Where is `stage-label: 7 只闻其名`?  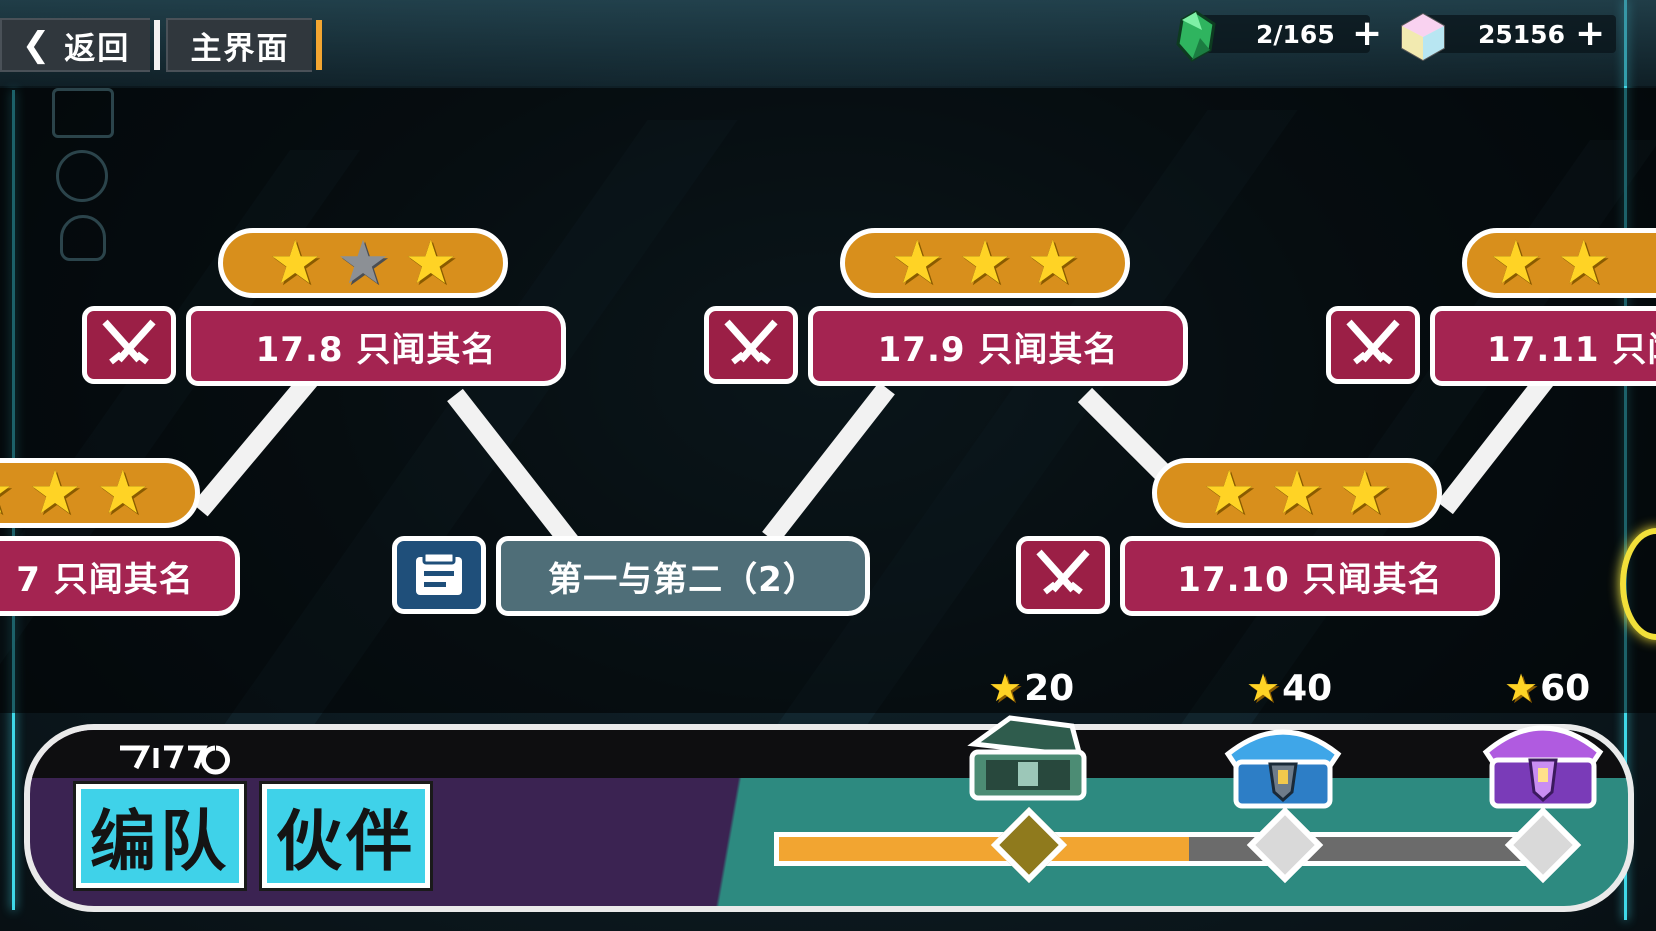
stage-label: 7 只闻其名 is located at coordinates (120, 576).